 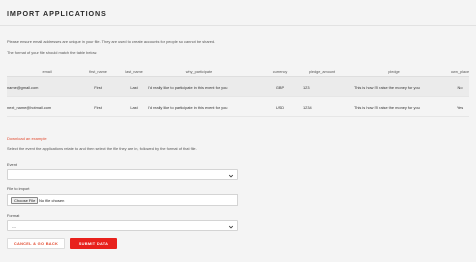 What do you see at coordinates (322, 72) in the screenshot?
I see `column-header-pledge-amount: pledge_amount` at bounding box center [322, 72].